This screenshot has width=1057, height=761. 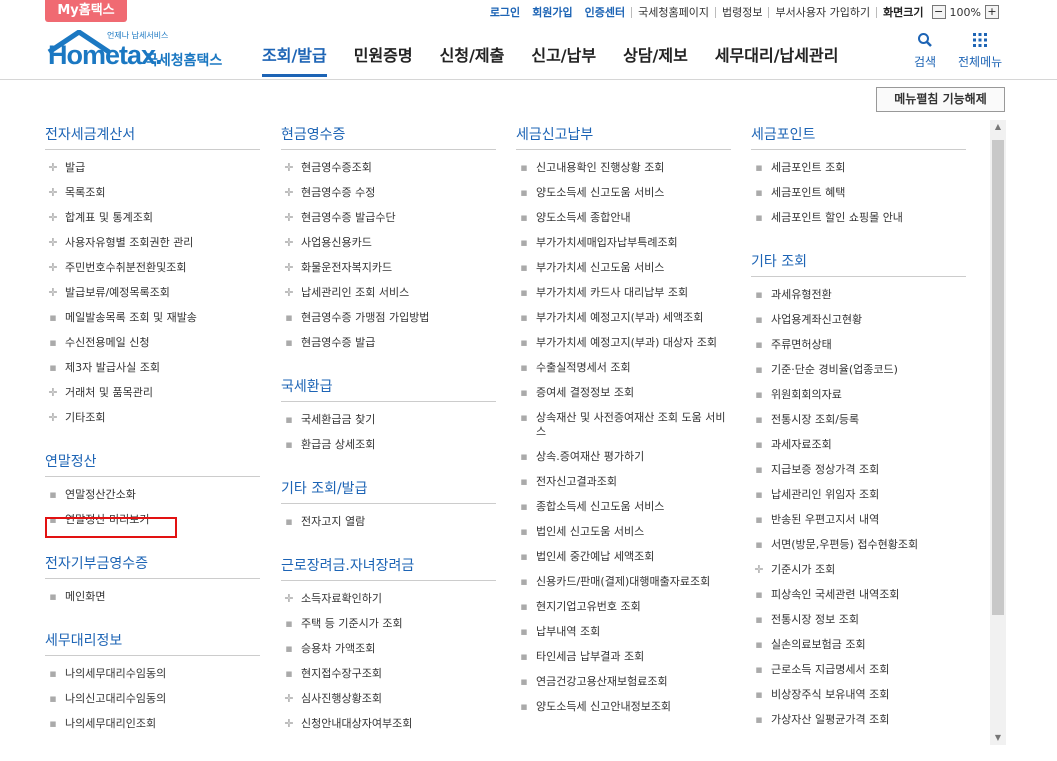 What do you see at coordinates (623, 482) in the screenshot?
I see `menu-item: ▪ 전자신고결과조회` at bounding box center [623, 482].